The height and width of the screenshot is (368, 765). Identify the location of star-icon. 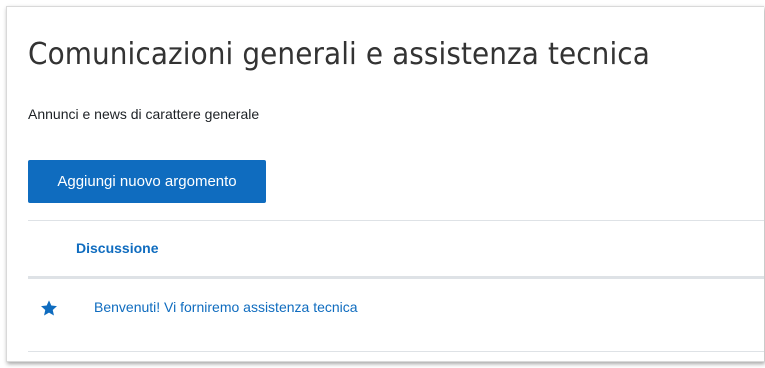
(49, 308).